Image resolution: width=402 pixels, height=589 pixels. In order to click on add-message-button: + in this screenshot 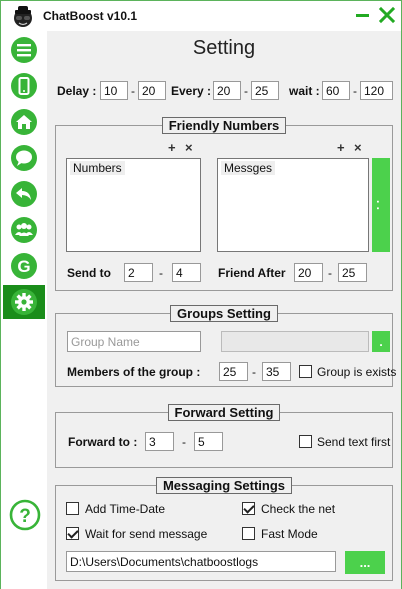, I will do `click(341, 147)`.